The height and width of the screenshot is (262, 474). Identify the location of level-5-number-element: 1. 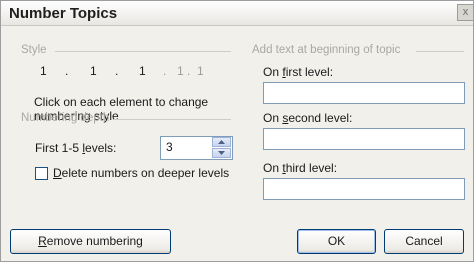
(200, 71).